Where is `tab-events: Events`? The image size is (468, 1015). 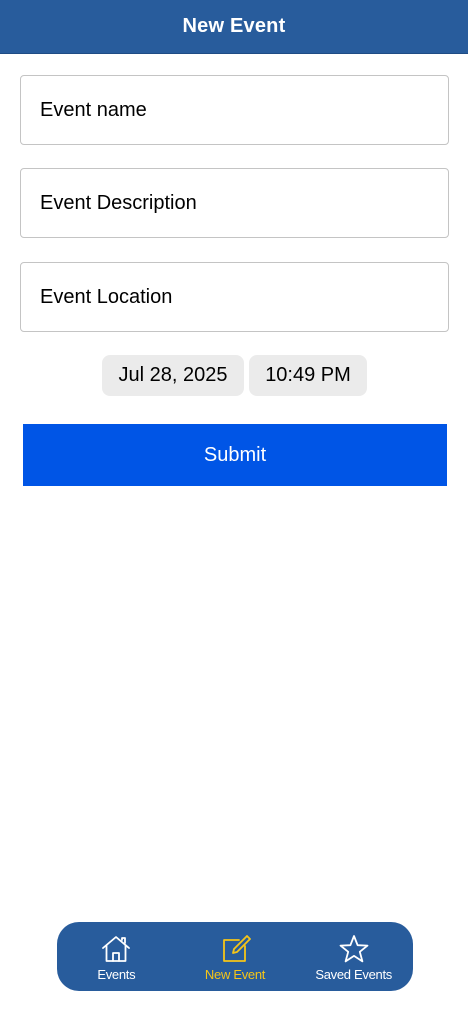 tab-events: Events is located at coordinates (116, 956).